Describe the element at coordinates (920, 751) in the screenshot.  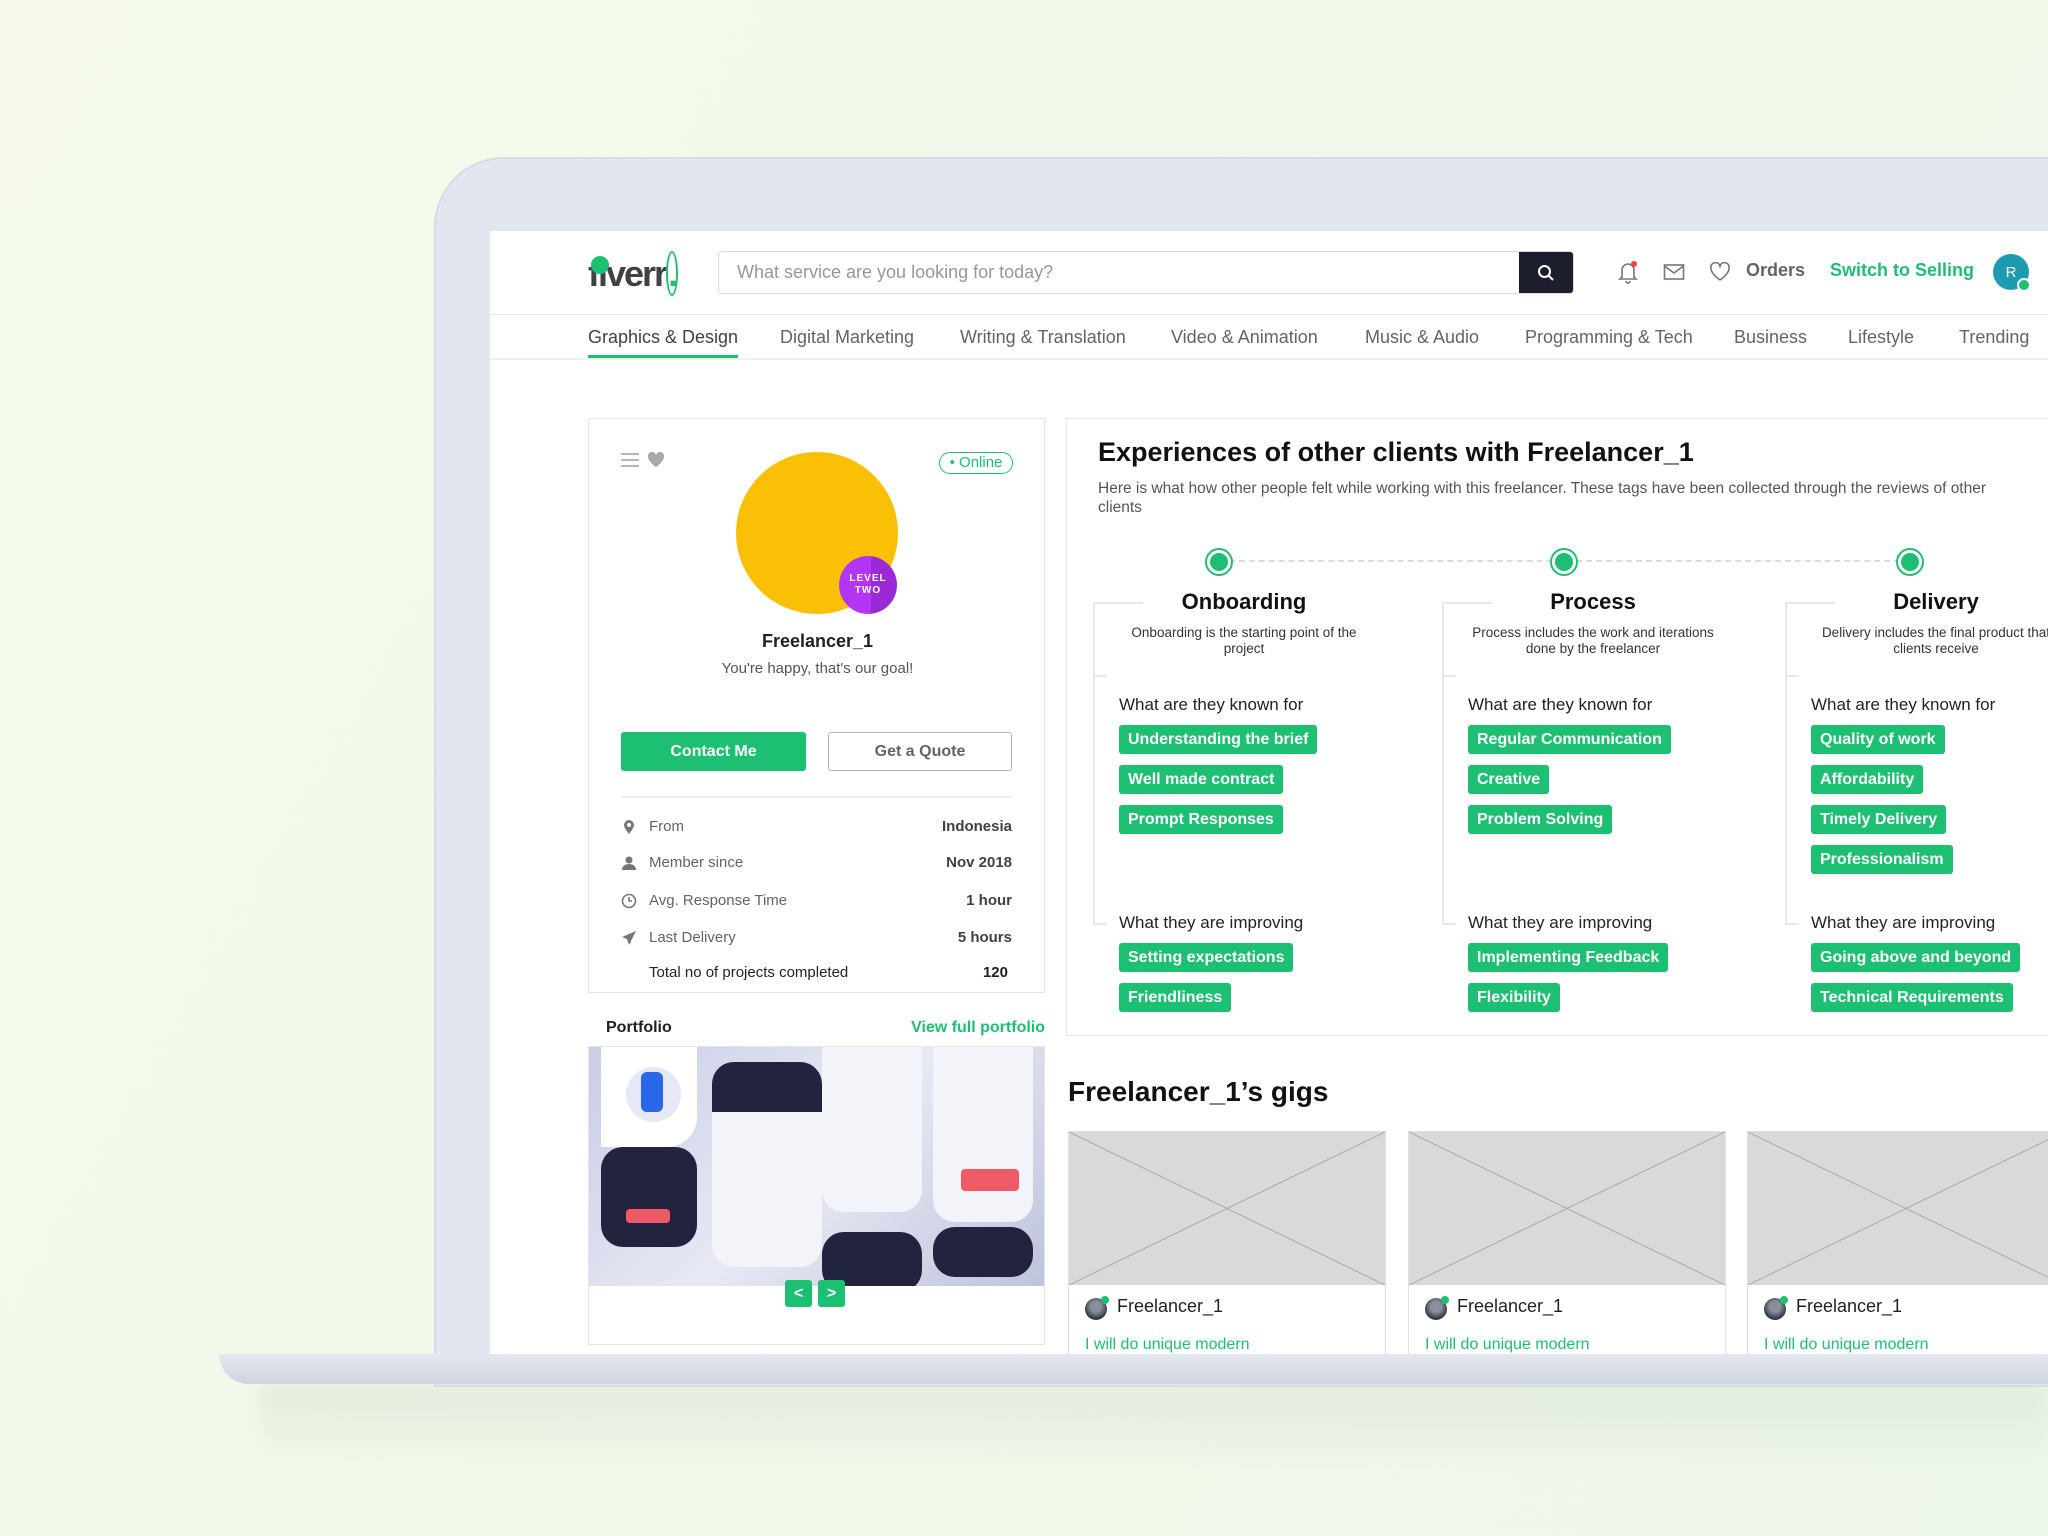
I see `get-quote-button: Get a Quote` at that location.